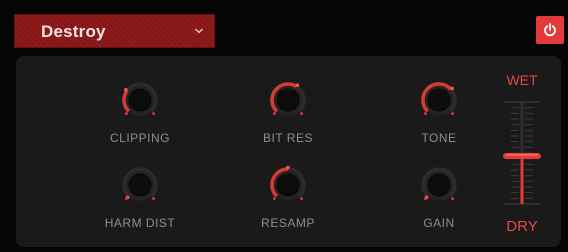 The width and height of the screenshot is (568, 252). I want to click on dry-wet-slider, so click(522, 153).